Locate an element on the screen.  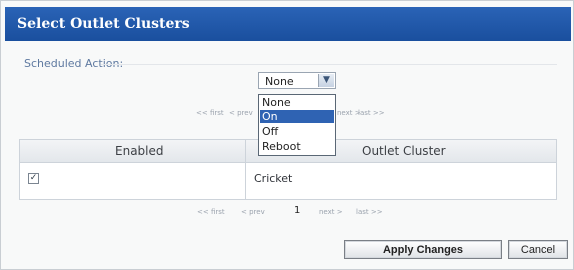
pager-bottom-last-link: last >> is located at coordinates (369, 212).